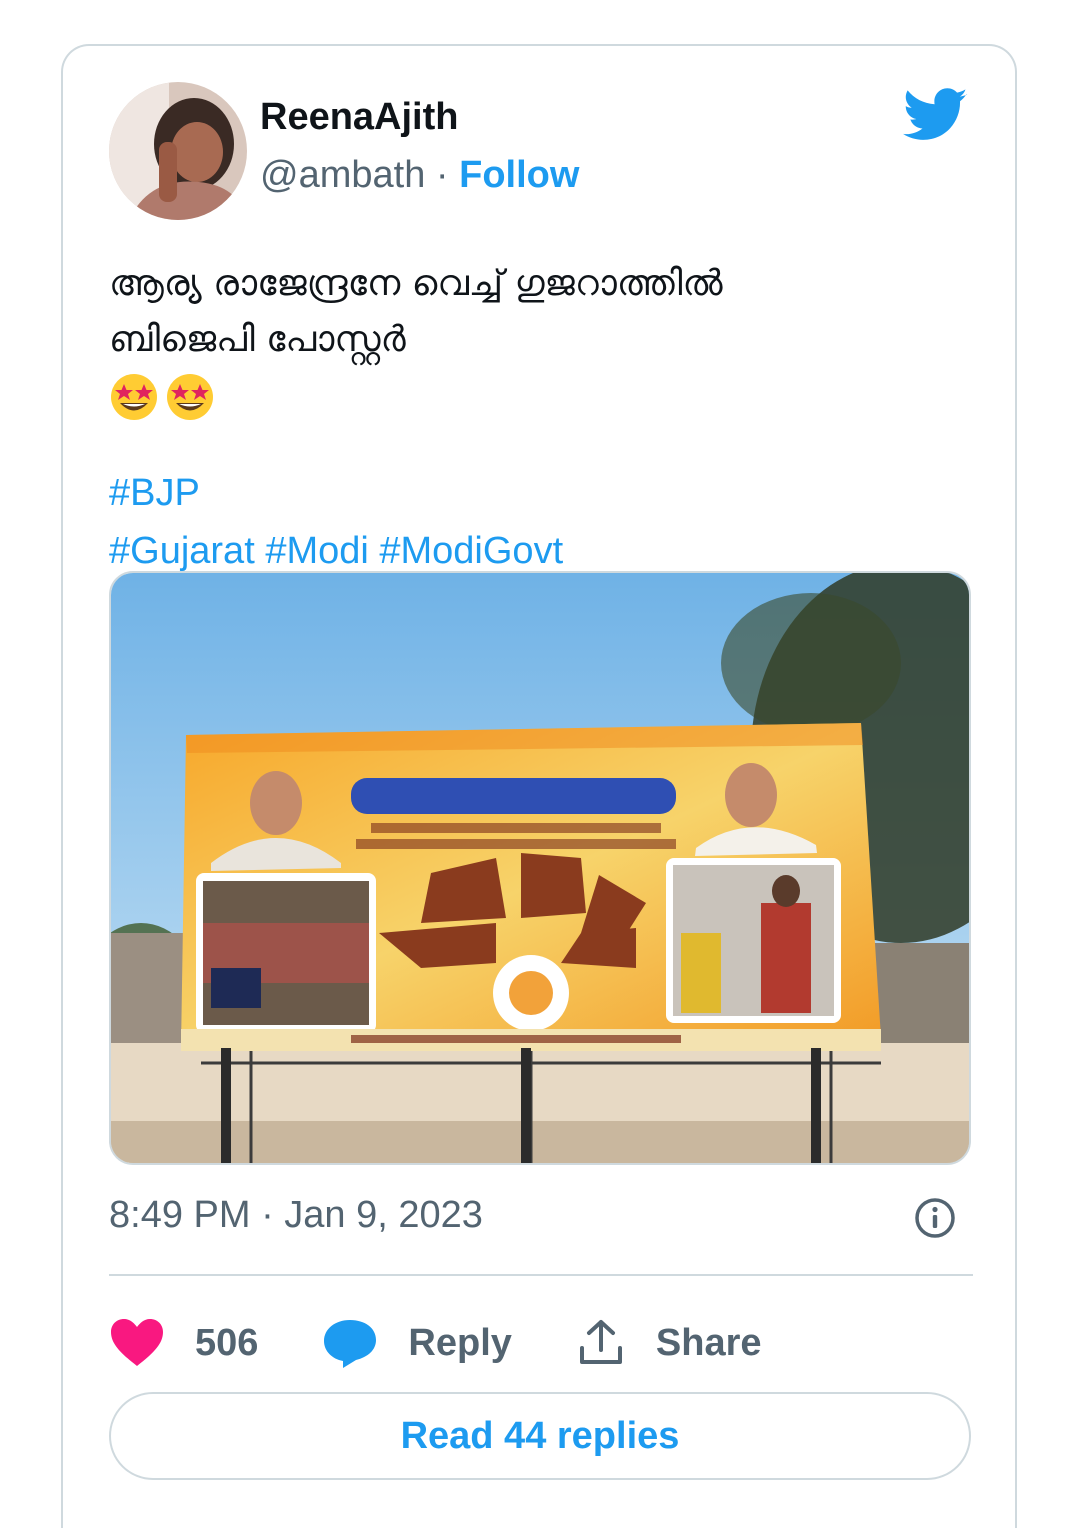 Image resolution: width=1080 pixels, height=1529 pixels. Describe the element at coordinates (296, 1215) in the screenshot. I see `tweet-timestamp: 8:49 PM · Jan 9, 2023` at that location.